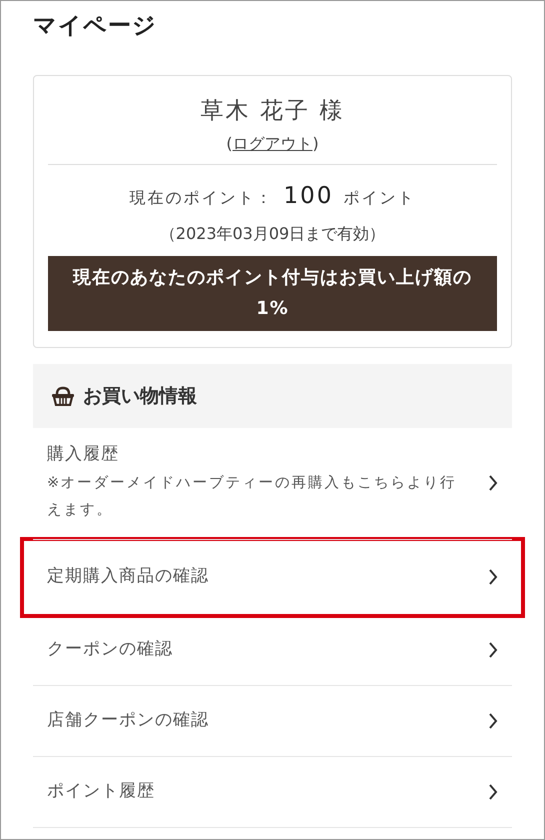 This screenshot has height=840, width=545. Describe the element at coordinates (272, 577) in the screenshot. I see `menu-item: 定期購入商品の確認` at that location.